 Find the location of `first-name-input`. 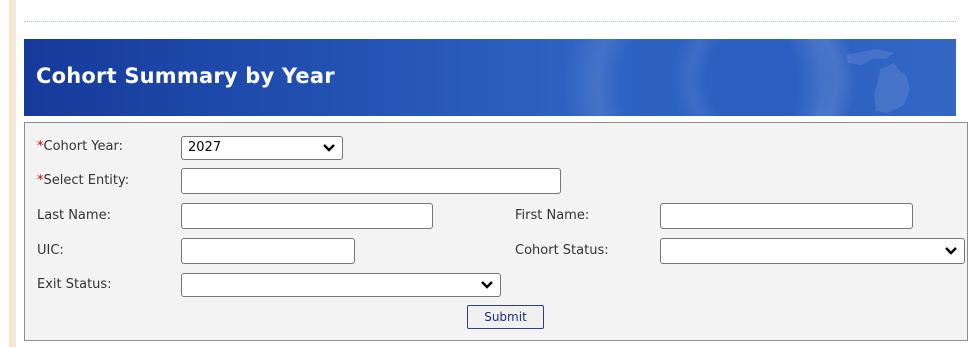

first-name-input is located at coordinates (786, 216).